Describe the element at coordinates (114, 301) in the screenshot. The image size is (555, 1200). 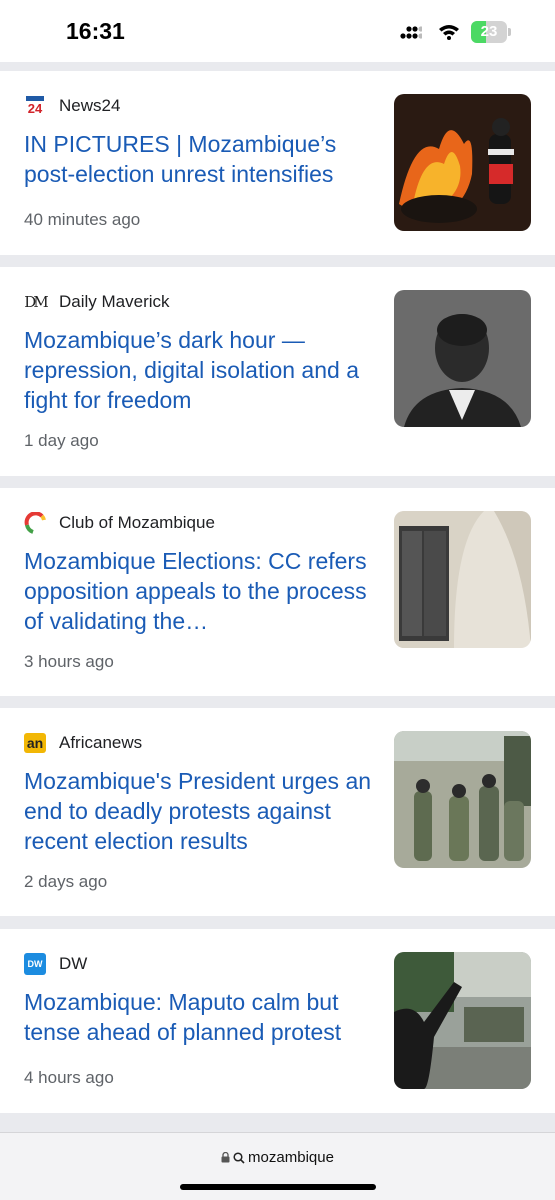
I see `source-name: Daily Maverick` at that location.